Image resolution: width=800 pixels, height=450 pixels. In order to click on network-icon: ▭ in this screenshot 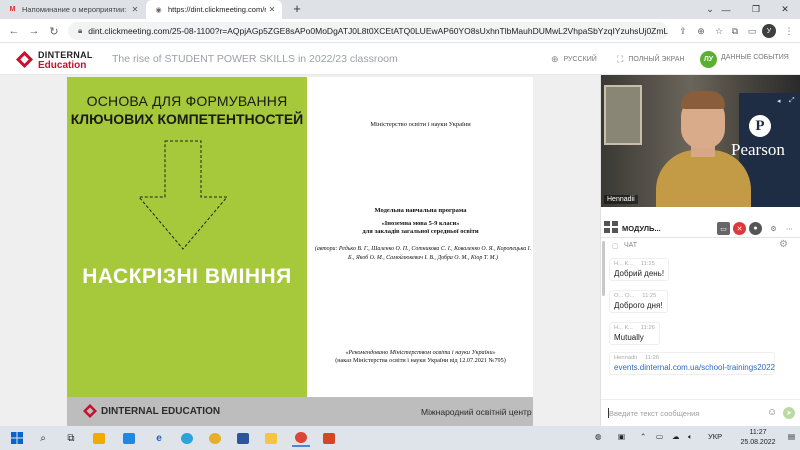, I will do `click(659, 436)`.